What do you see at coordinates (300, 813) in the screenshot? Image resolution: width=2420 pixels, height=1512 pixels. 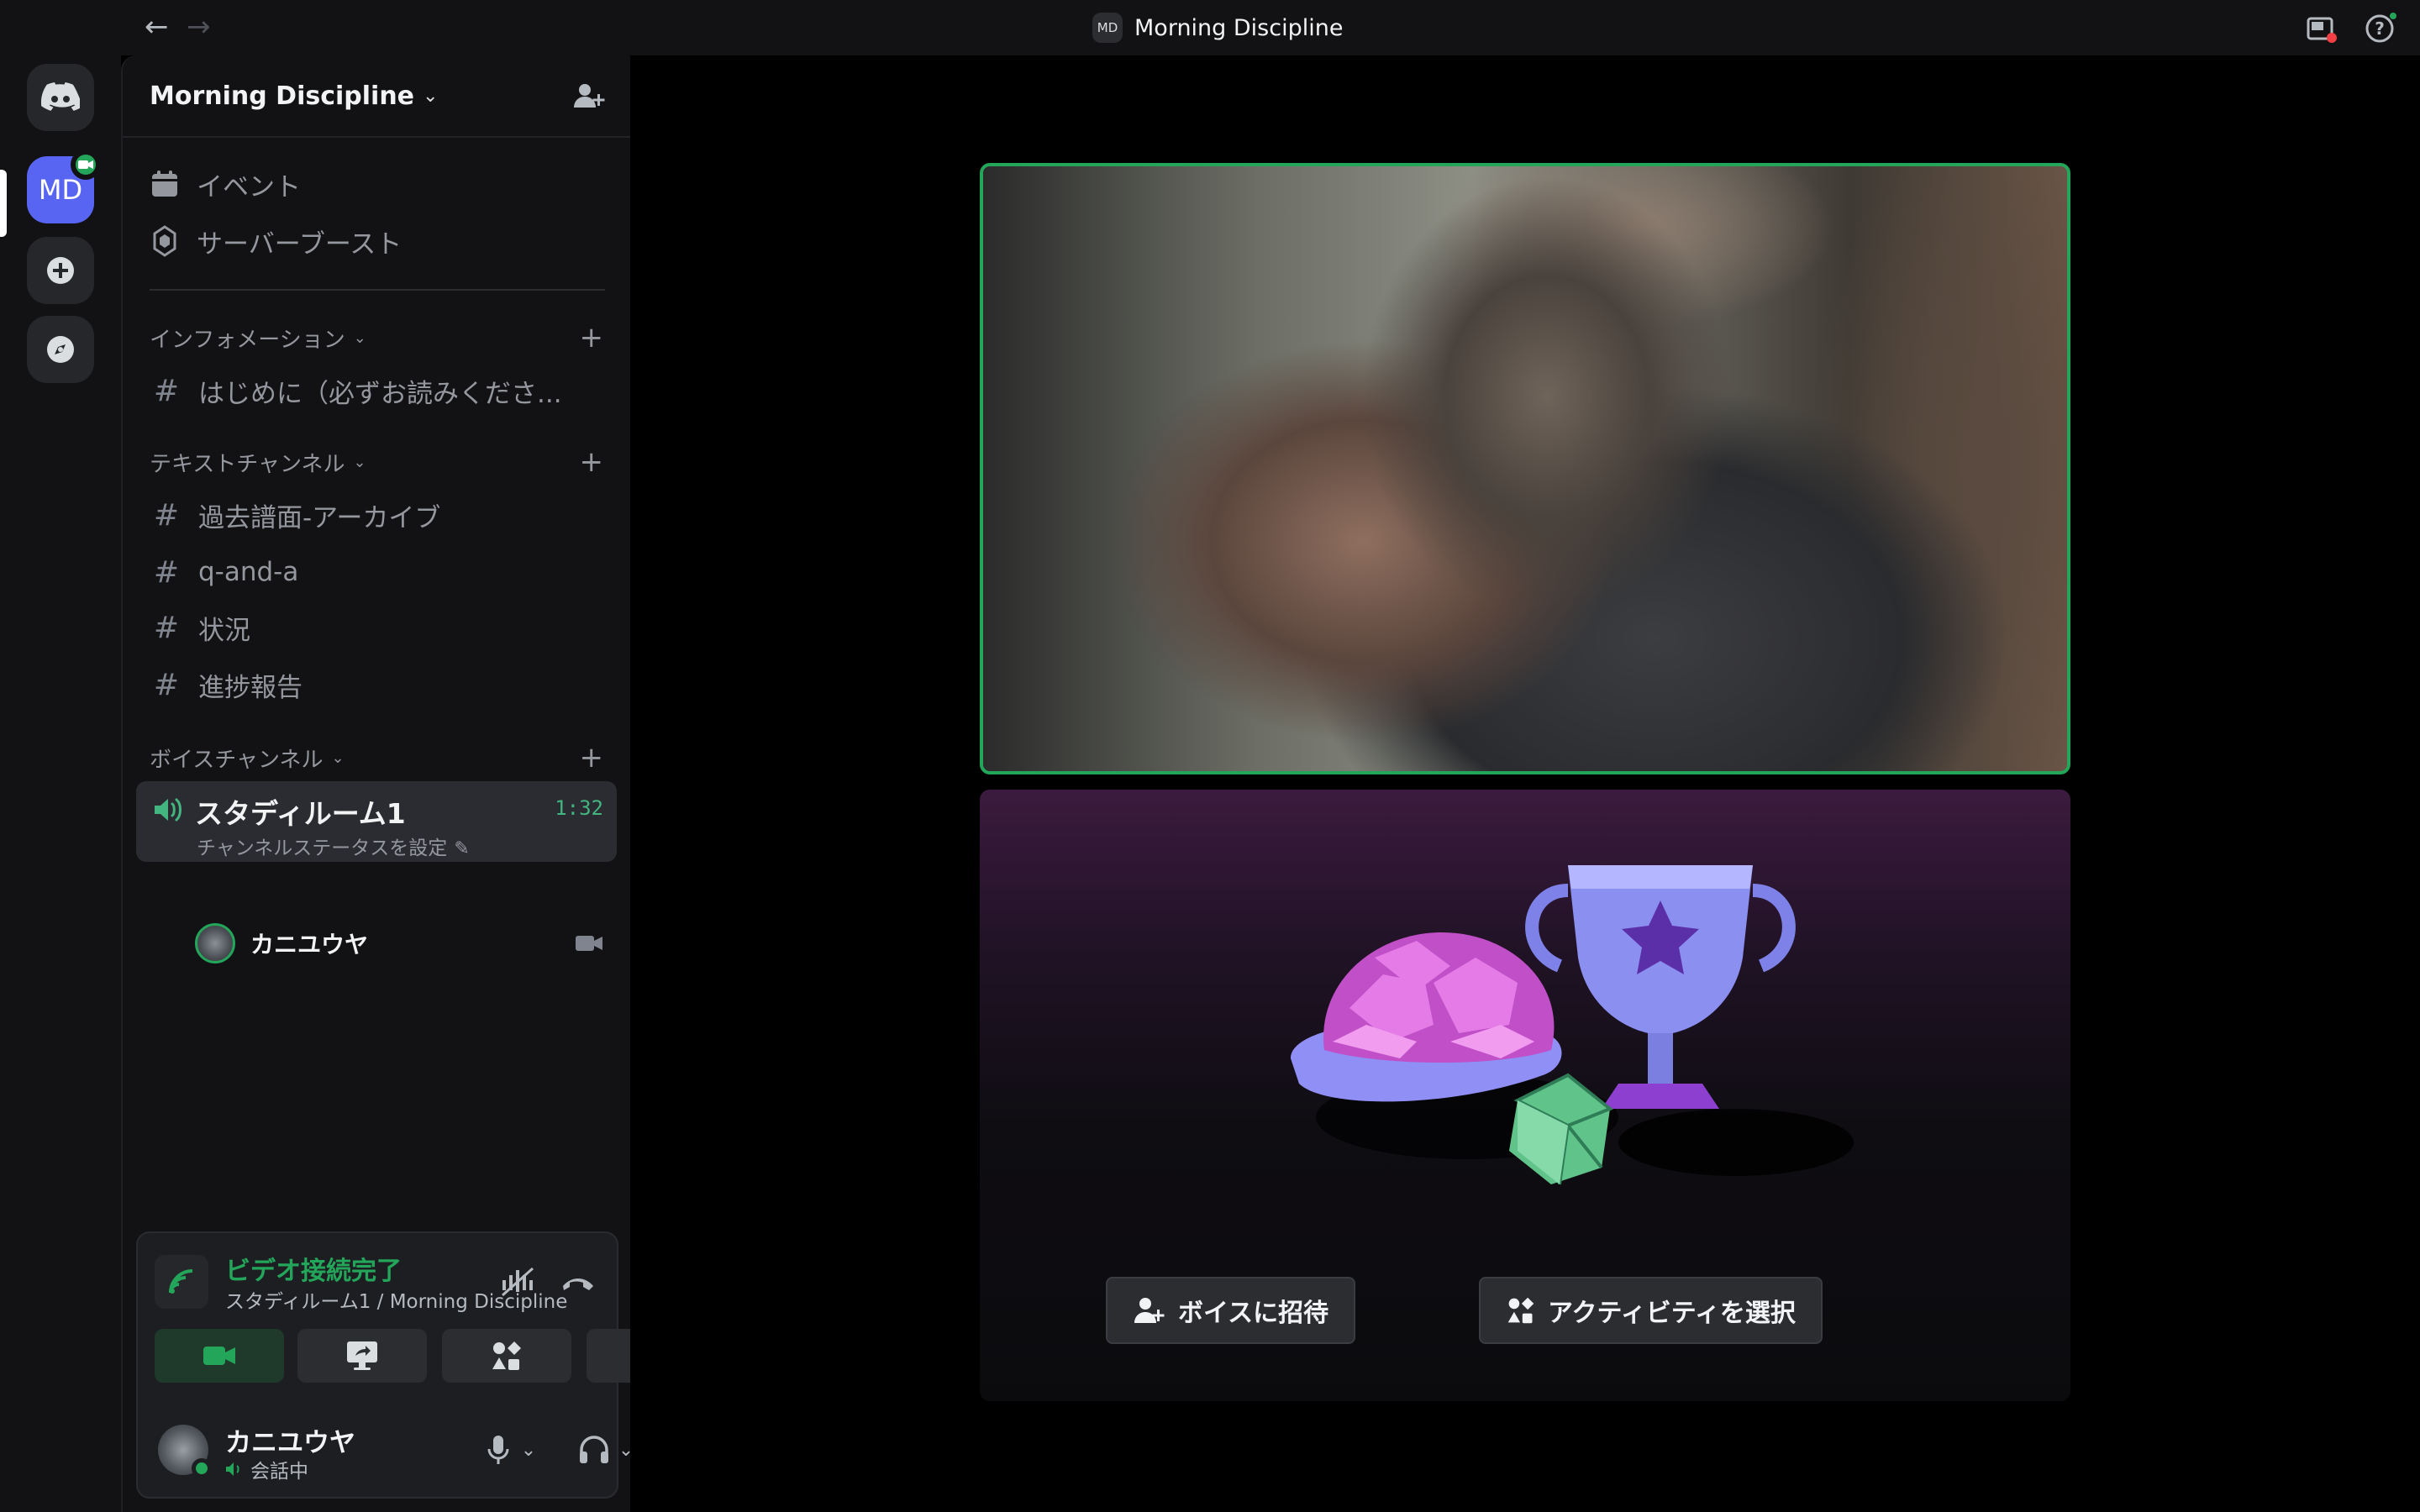 I see `voice-channel-name: スタディルーム1` at bounding box center [300, 813].